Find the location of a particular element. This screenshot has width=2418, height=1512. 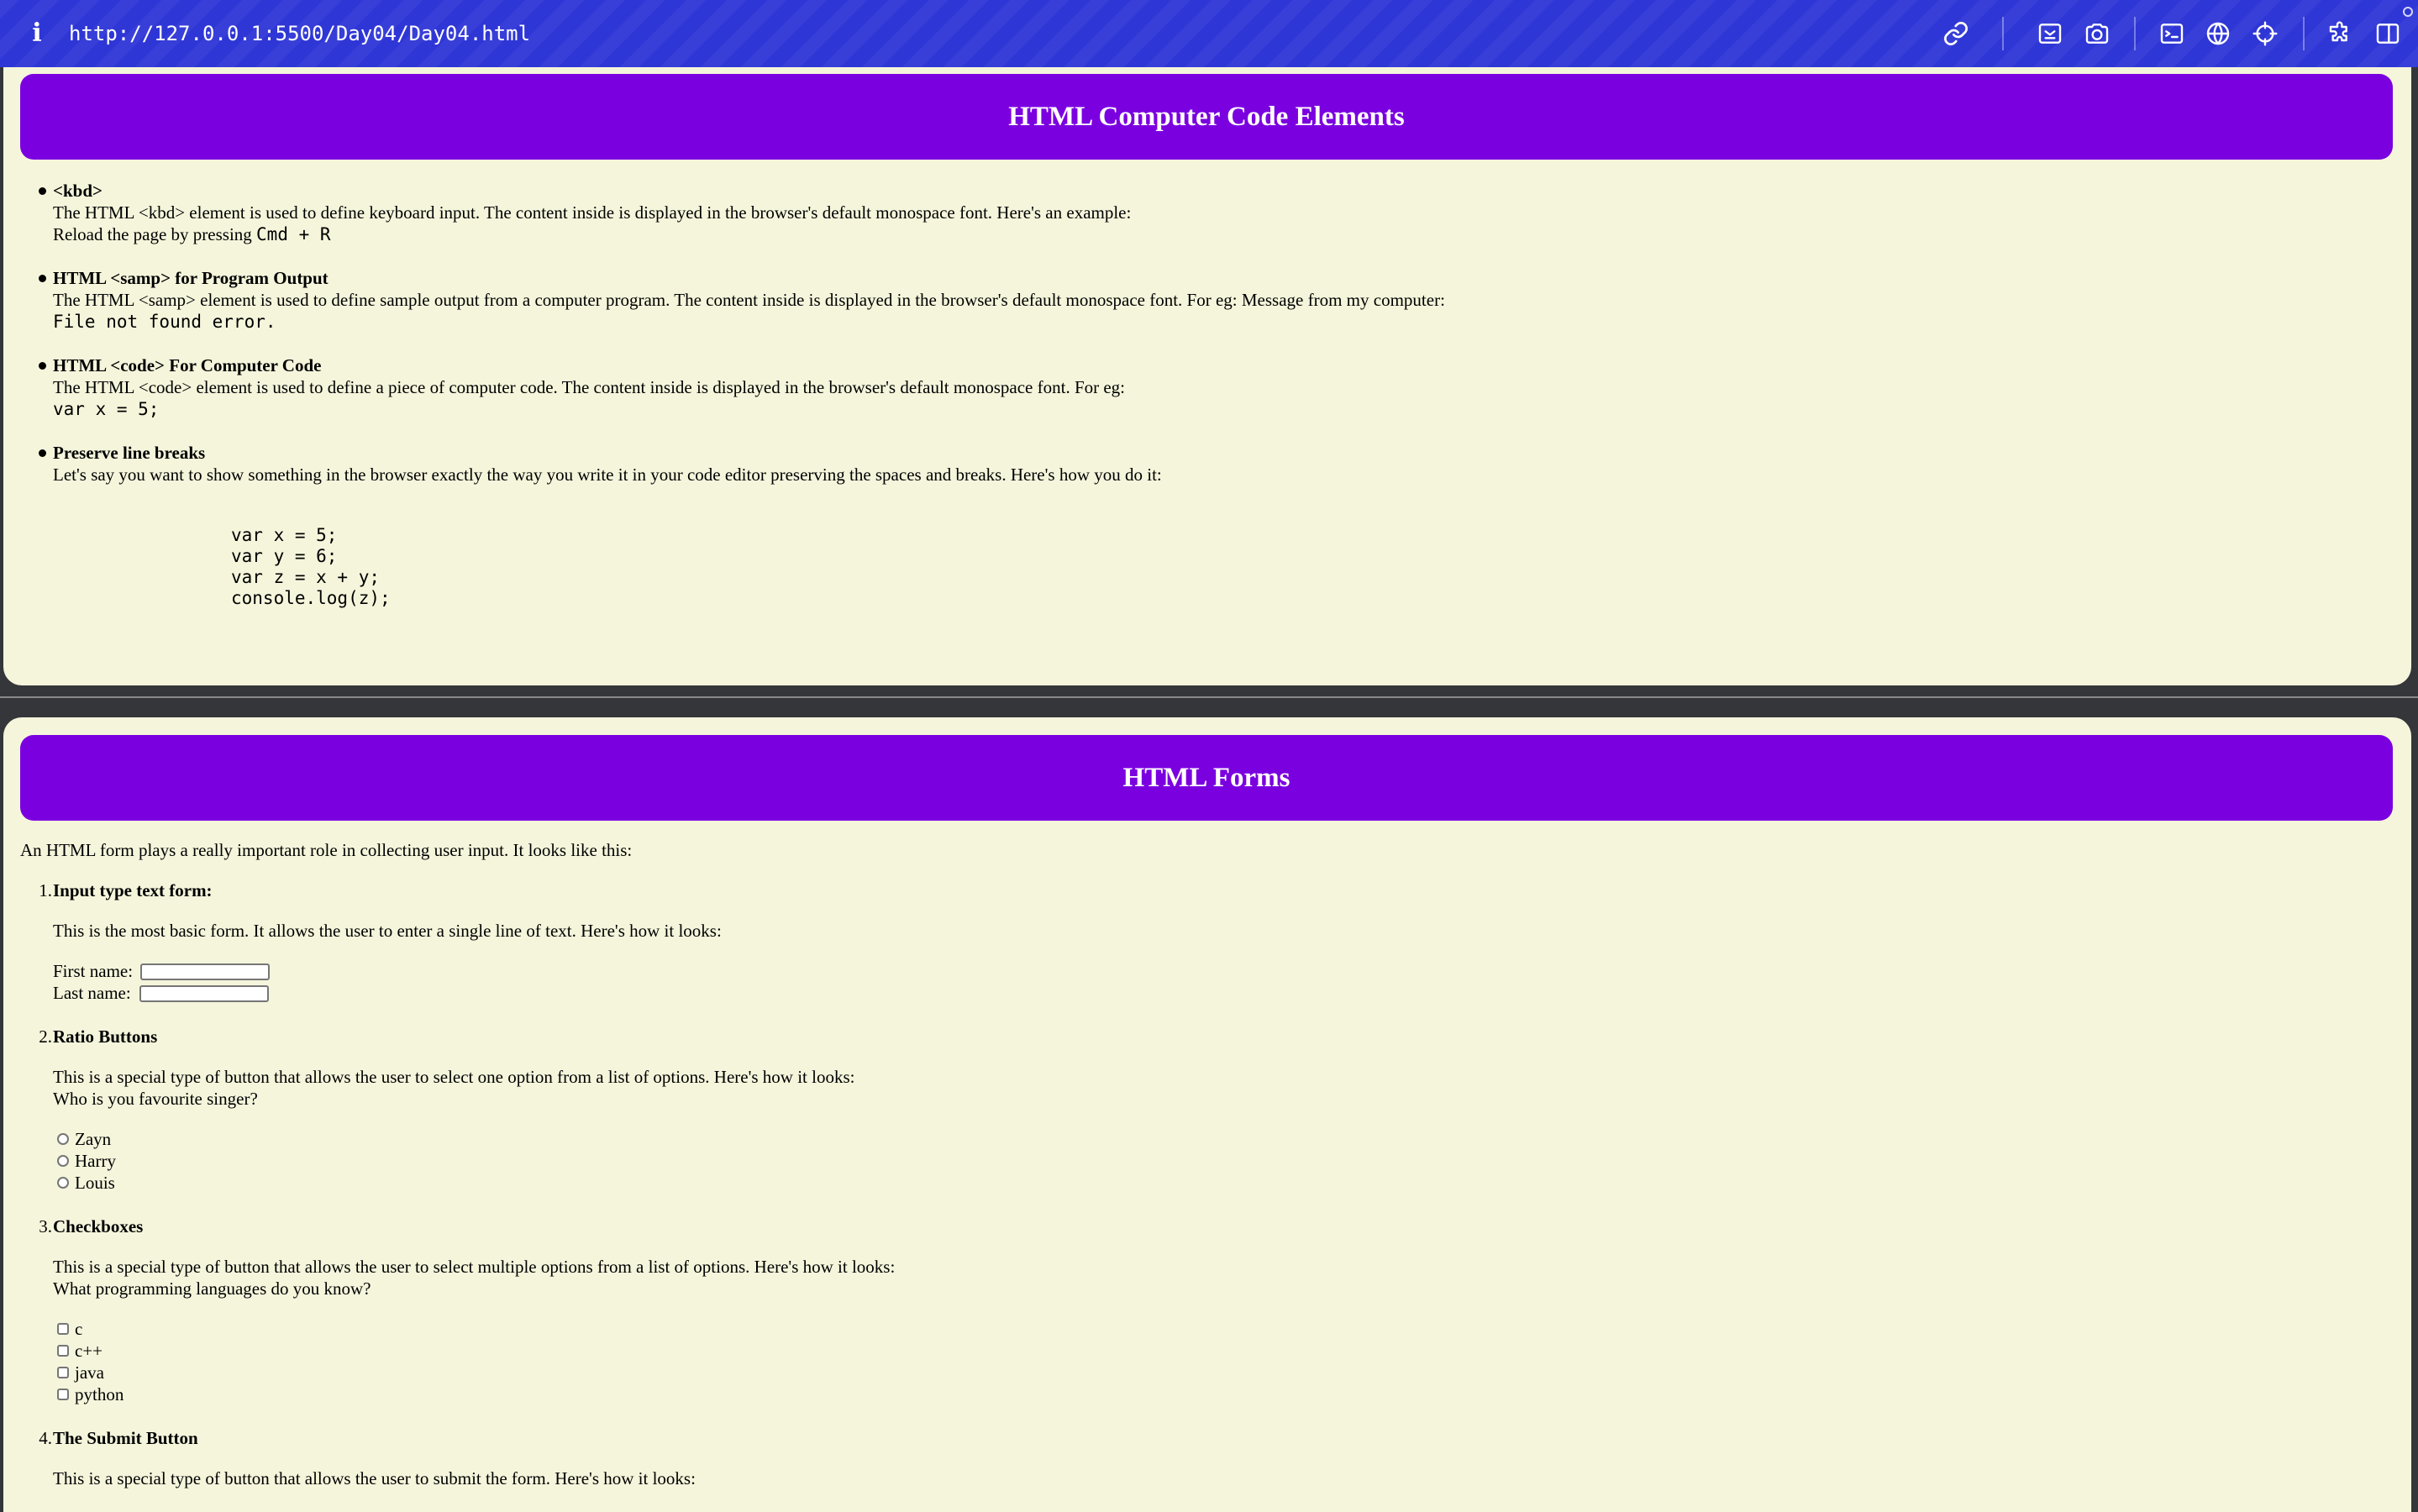

kbd-example-line: Reload the page by pressing Cmd + R is located at coordinates (192, 234).